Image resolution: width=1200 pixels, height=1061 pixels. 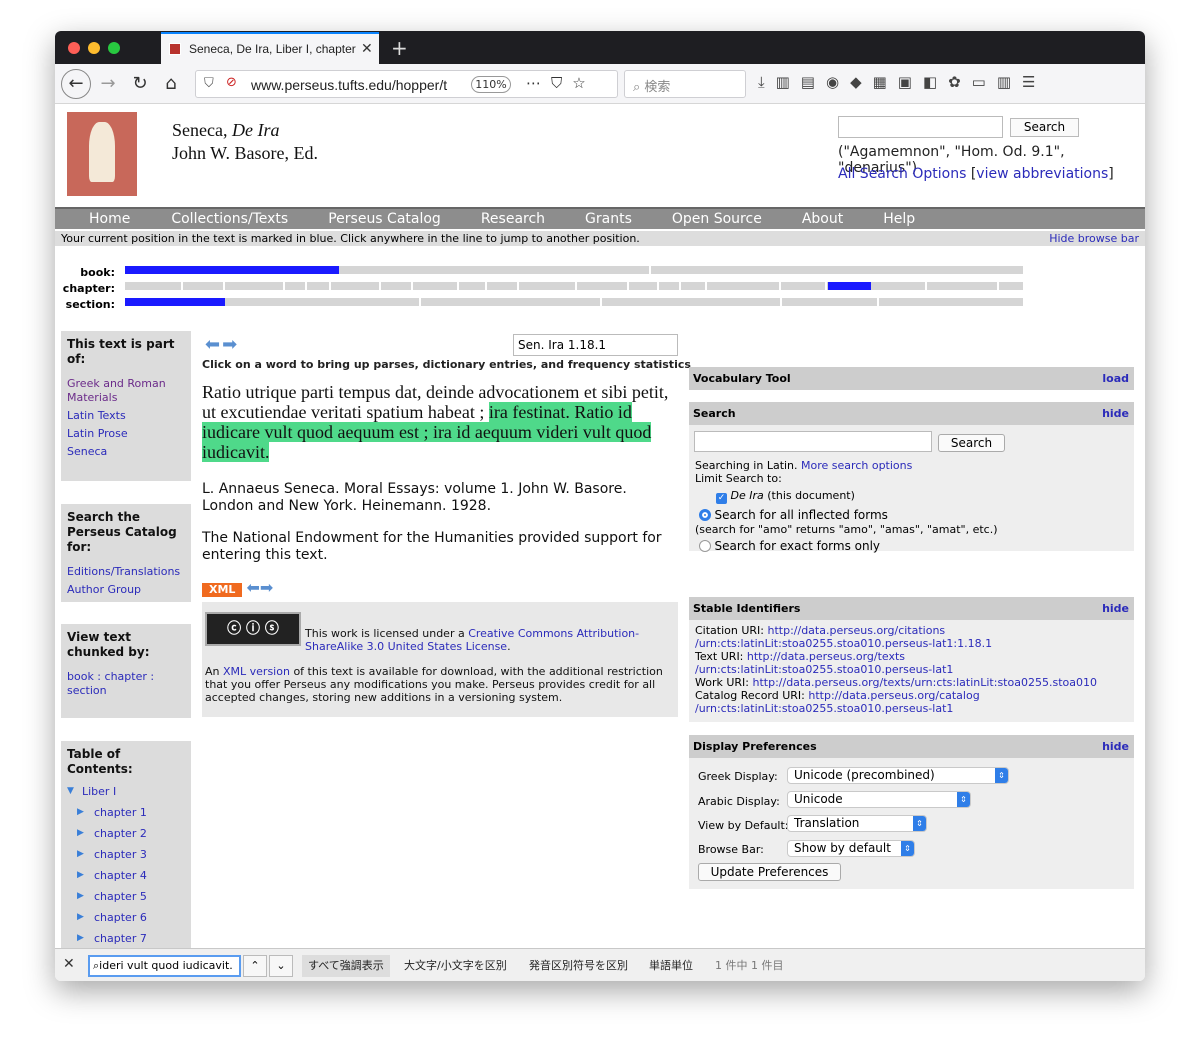 I want to click on word-search-button: Search, so click(x=971, y=443).